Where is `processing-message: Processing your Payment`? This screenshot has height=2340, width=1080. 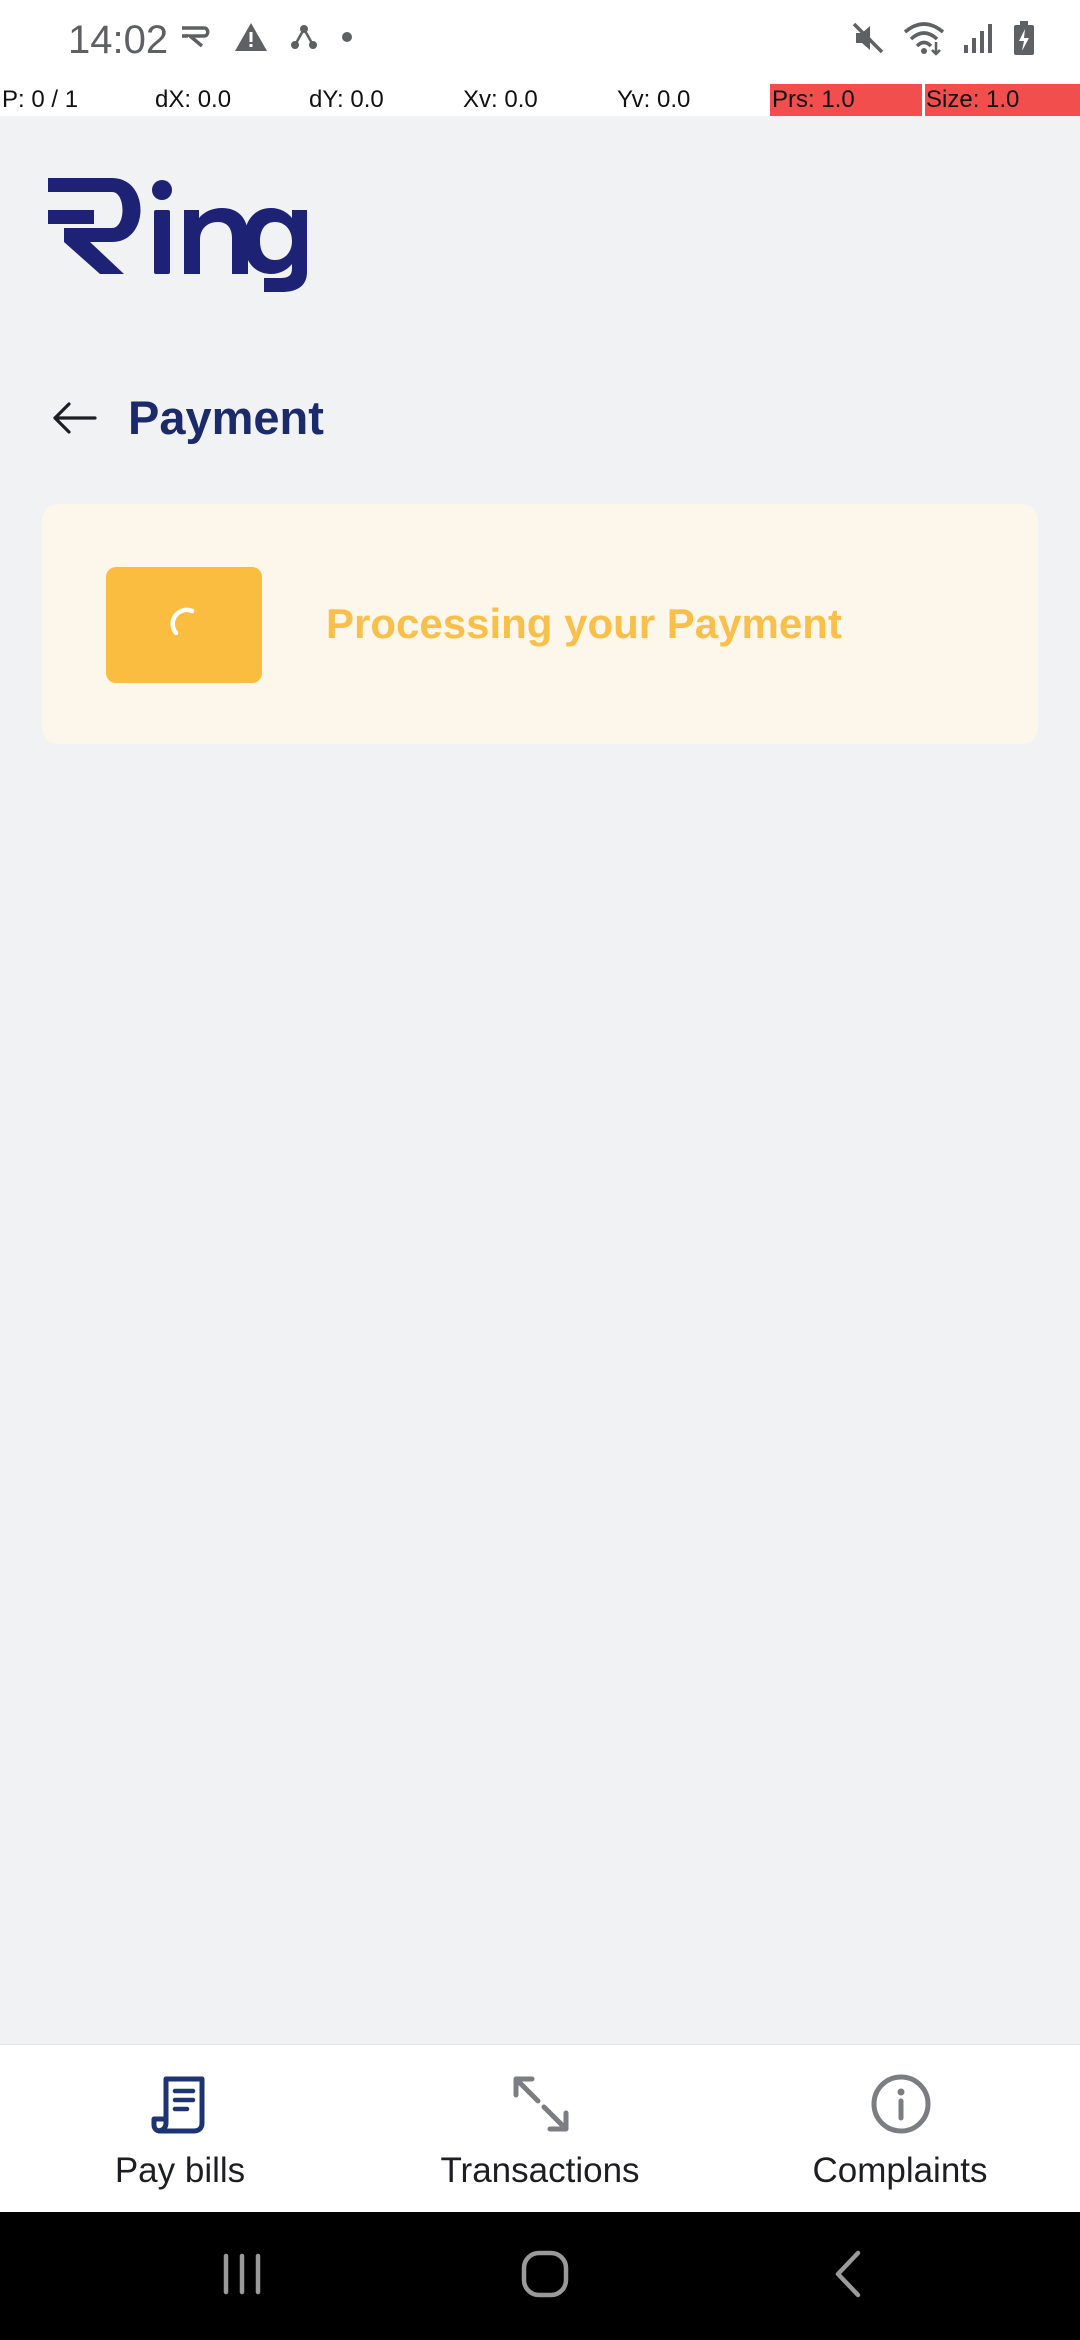
processing-message: Processing your Payment is located at coordinates (584, 623).